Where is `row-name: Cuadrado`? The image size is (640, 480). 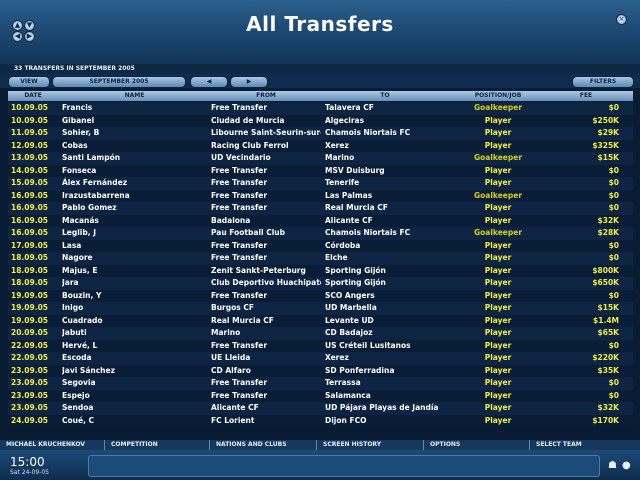
row-name: Cuadrado is located at coordinates (134, 321).